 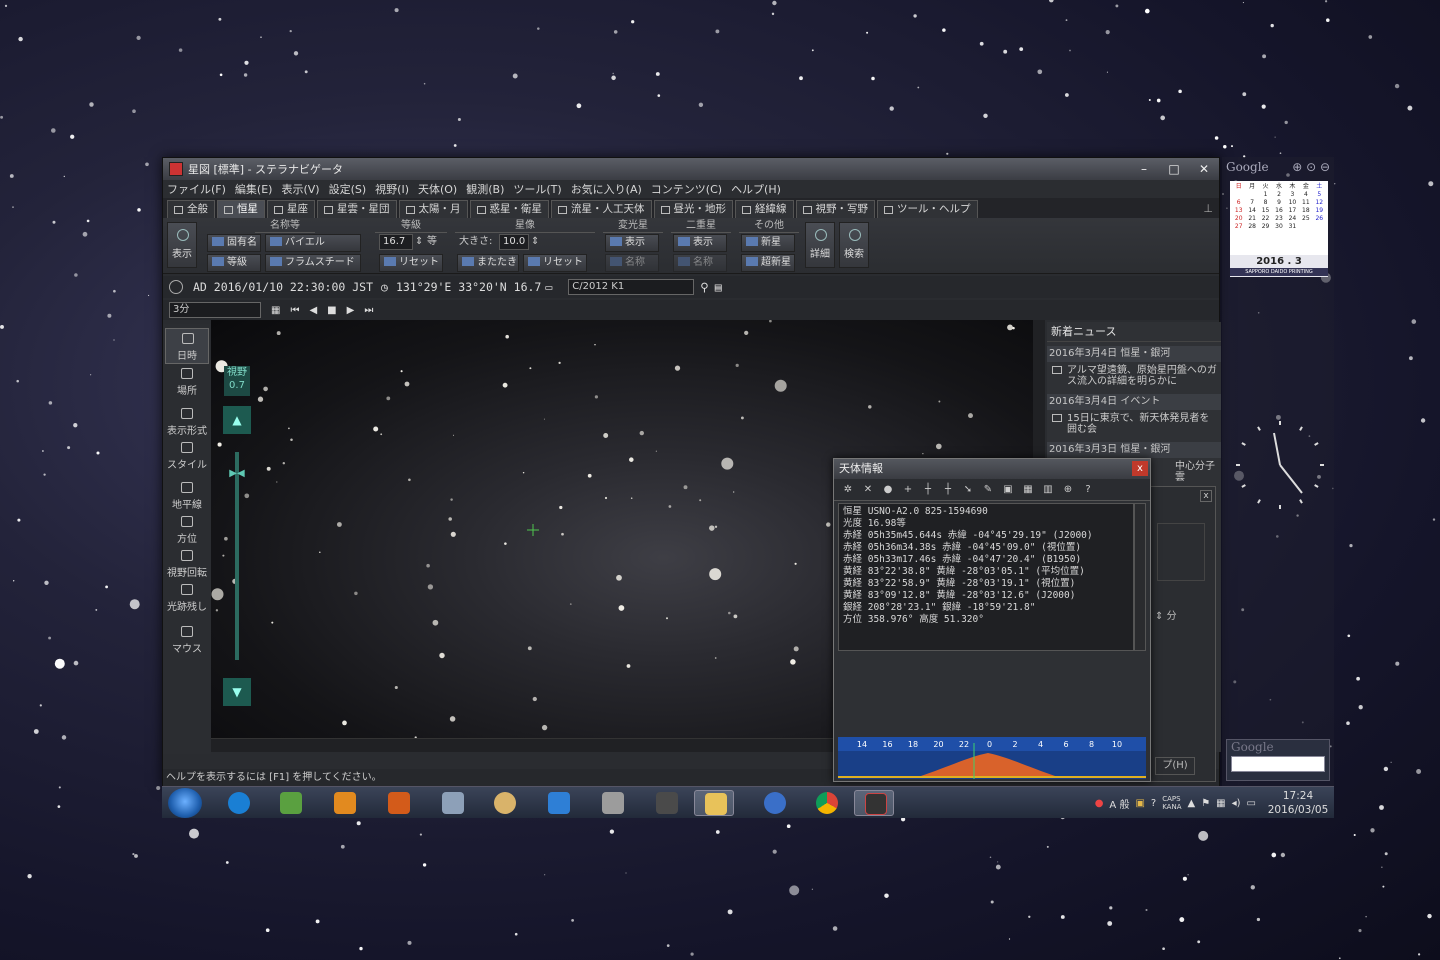 What do you see at coordinates (686, 189) in the screenshot?
I see `menu-contents: コンテンツ(C)` at bounding box center [686, 189].